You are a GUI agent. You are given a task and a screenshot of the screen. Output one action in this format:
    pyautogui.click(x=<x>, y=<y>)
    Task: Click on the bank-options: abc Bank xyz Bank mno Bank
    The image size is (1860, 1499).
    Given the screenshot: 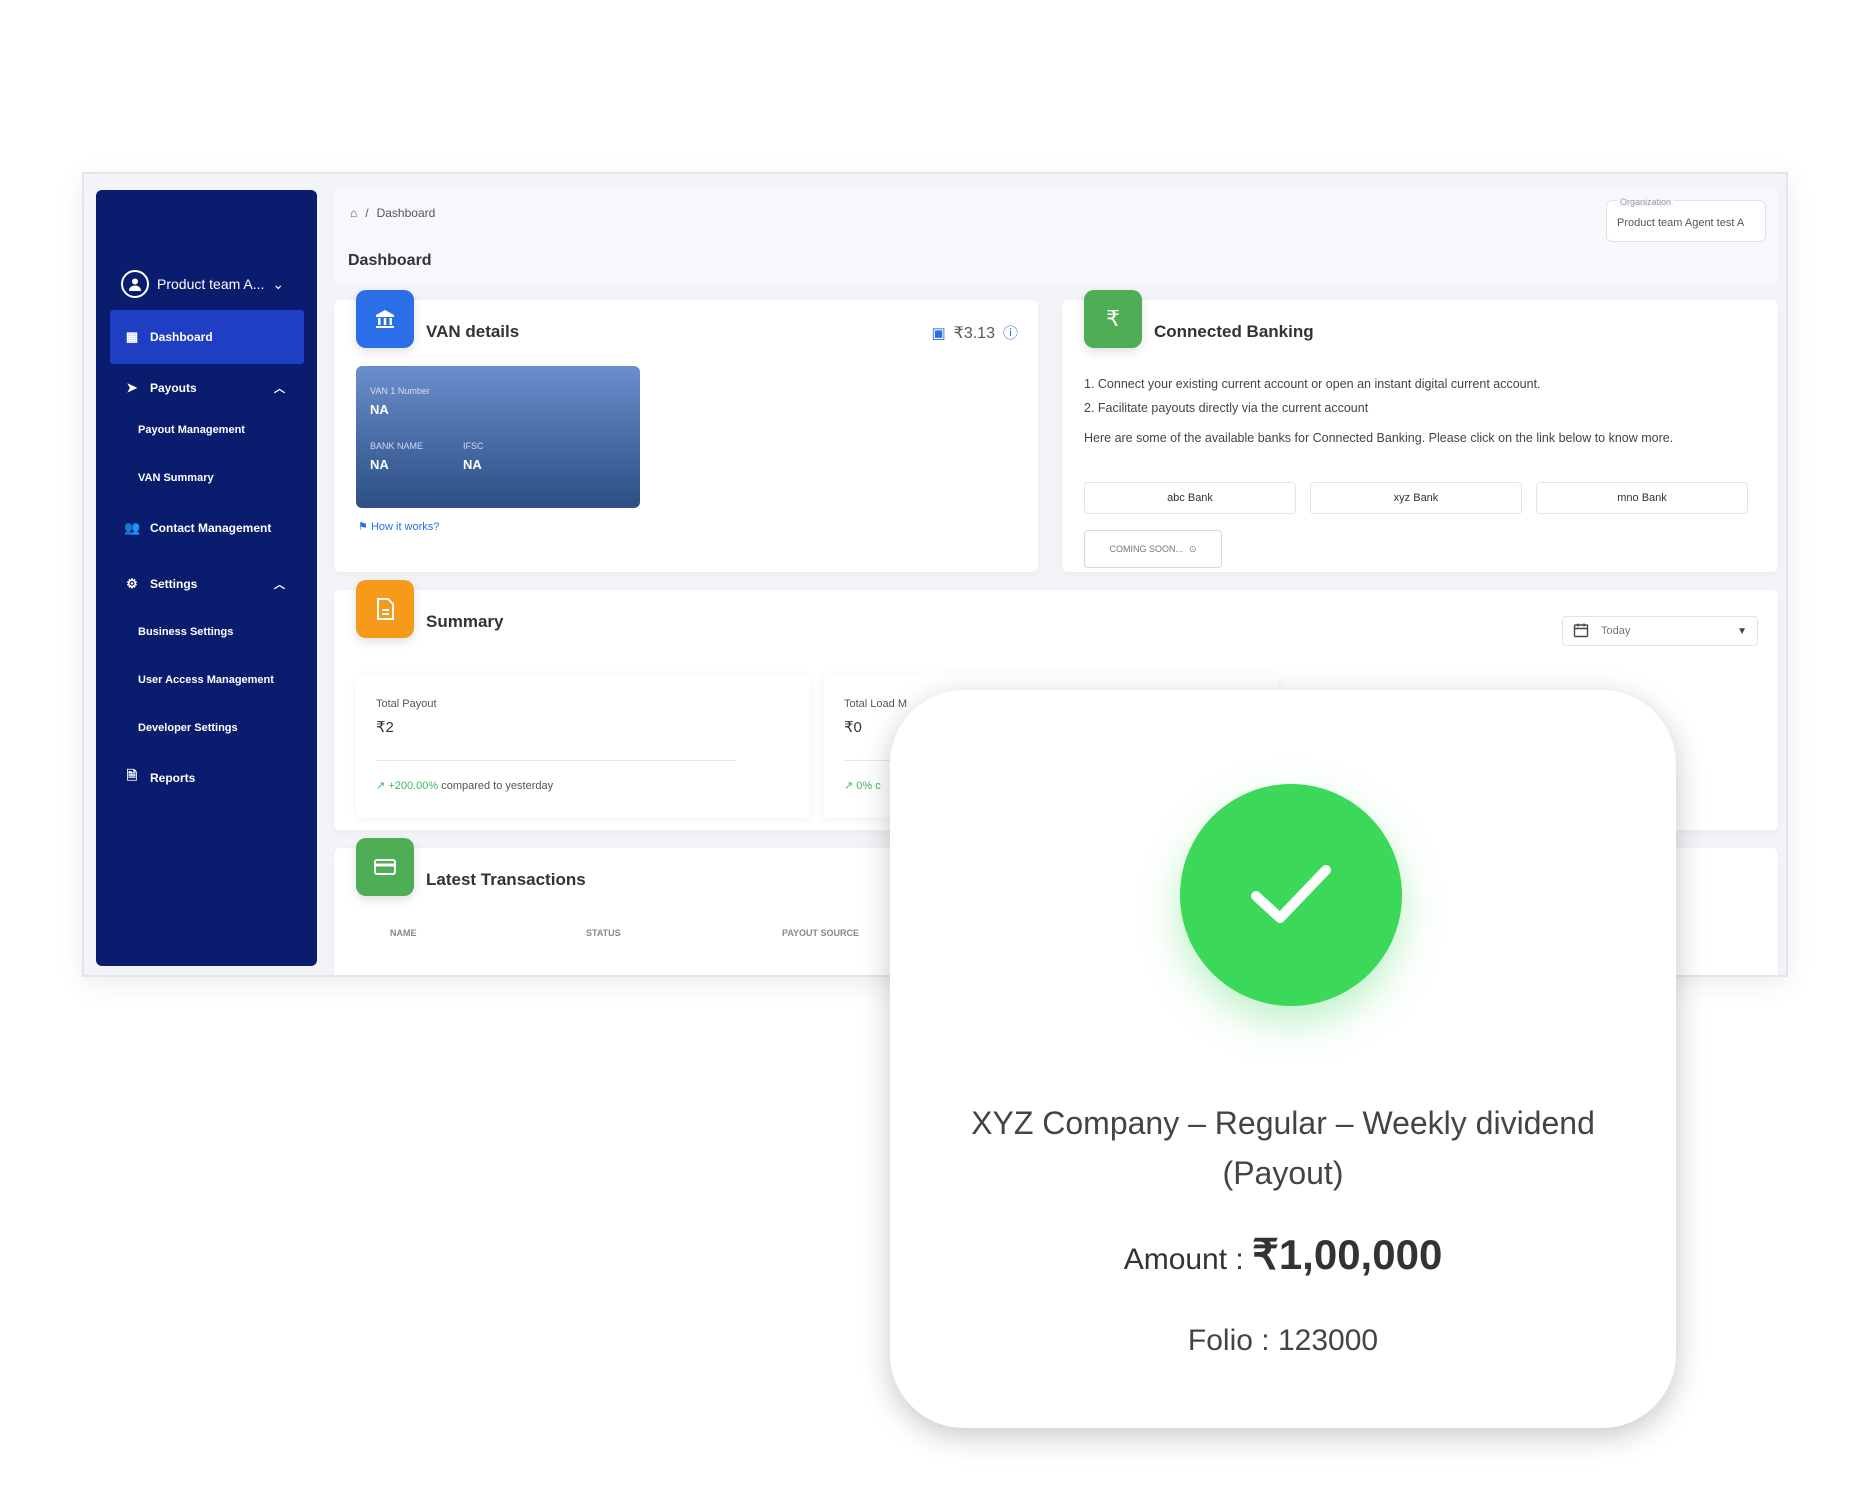 What is the action you would take?
    pyautogui.click(x=1416, y=498)
    